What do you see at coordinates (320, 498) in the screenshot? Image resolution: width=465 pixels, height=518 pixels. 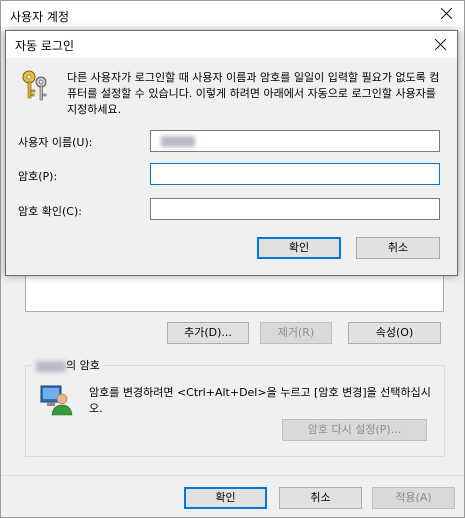 I see `cancel-button: 취소` at bounding box center [320, 498].